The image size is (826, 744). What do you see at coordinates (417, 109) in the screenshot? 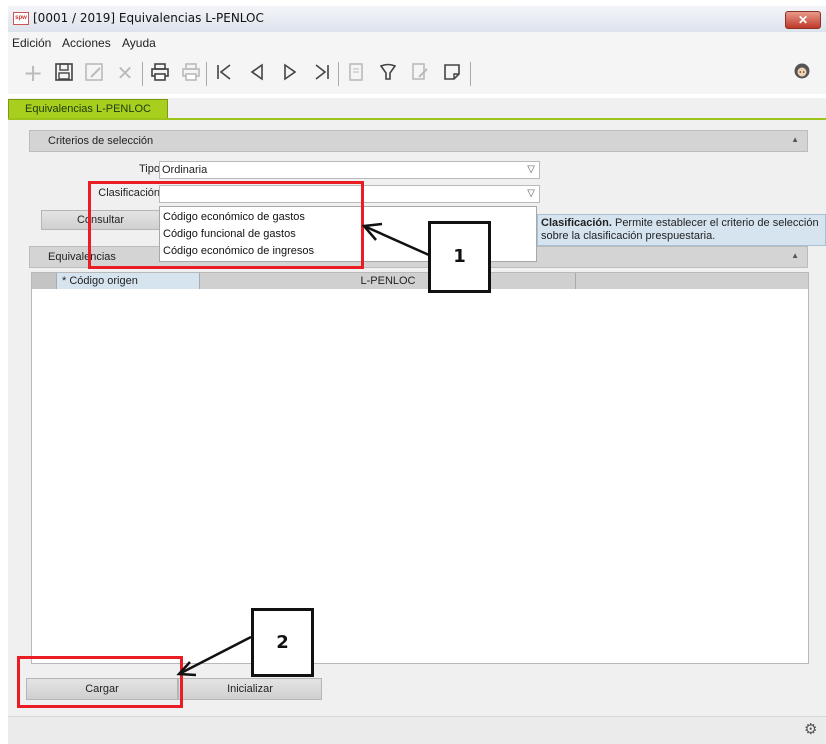
I see `tab-strip: Equivalencias L-PENLOC` at bounding box center [417, 109].